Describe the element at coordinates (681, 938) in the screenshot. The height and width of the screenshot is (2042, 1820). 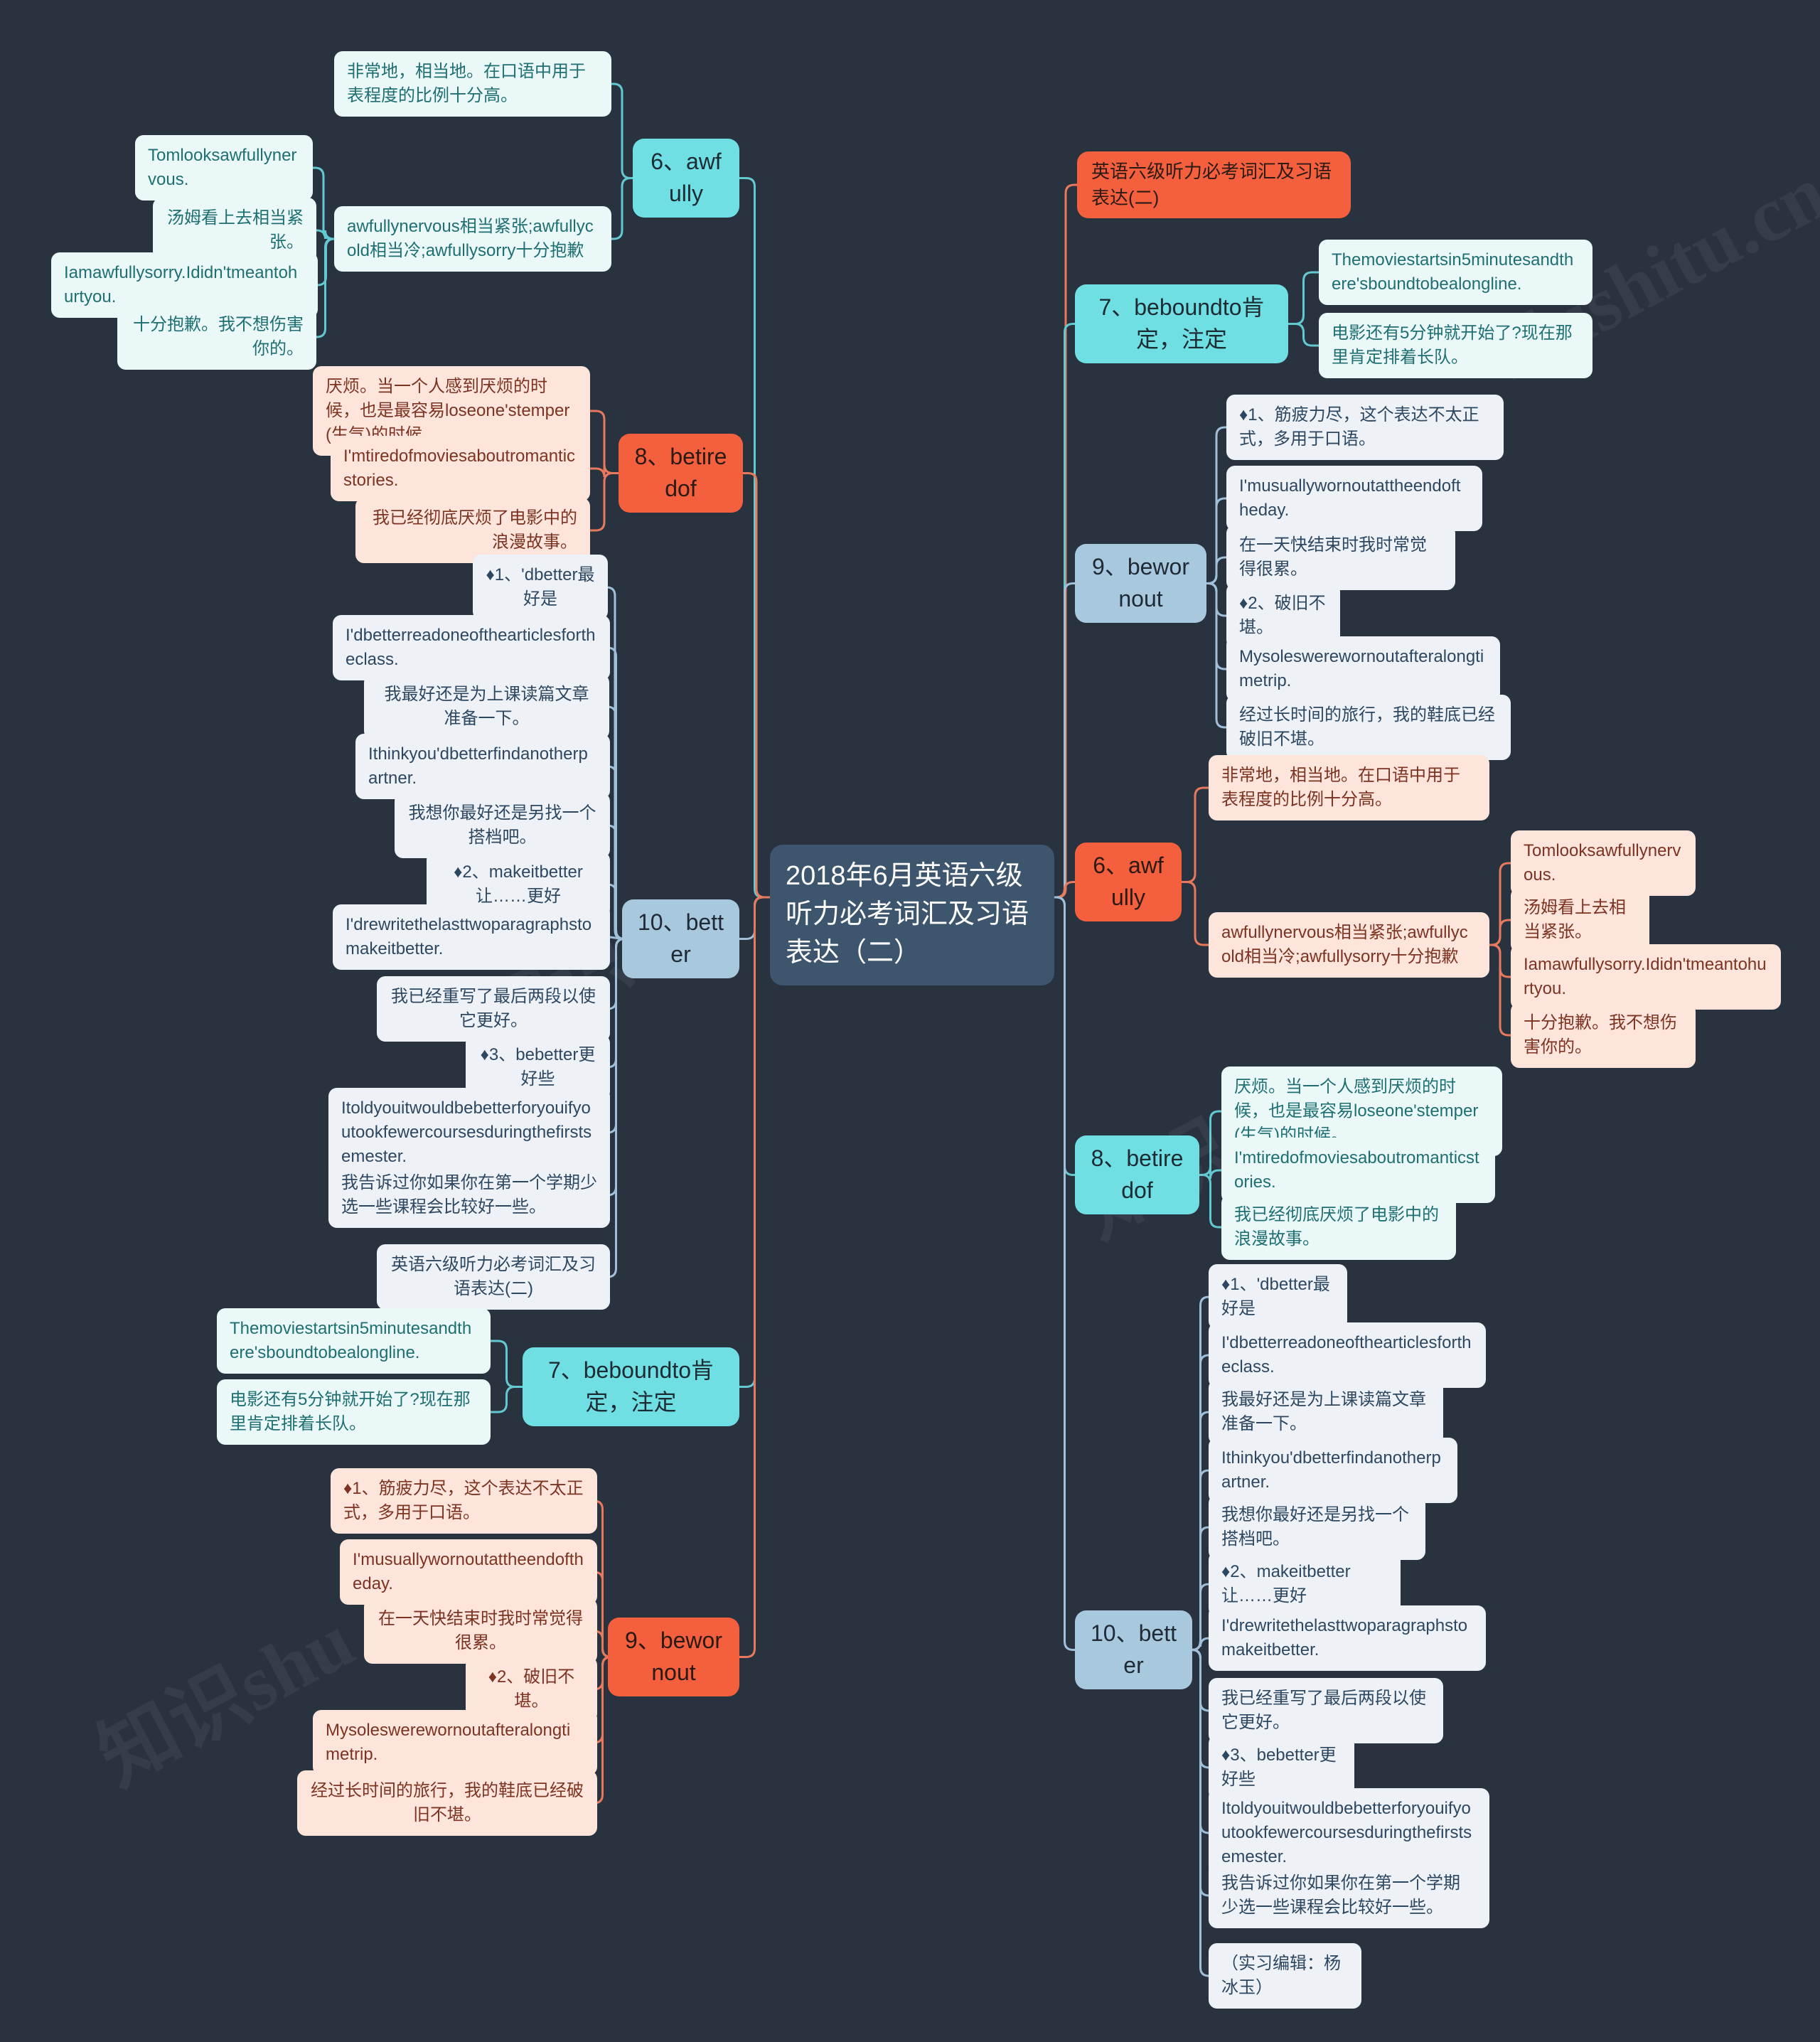
I see `branch-node-l-better: 10、better` at that location.